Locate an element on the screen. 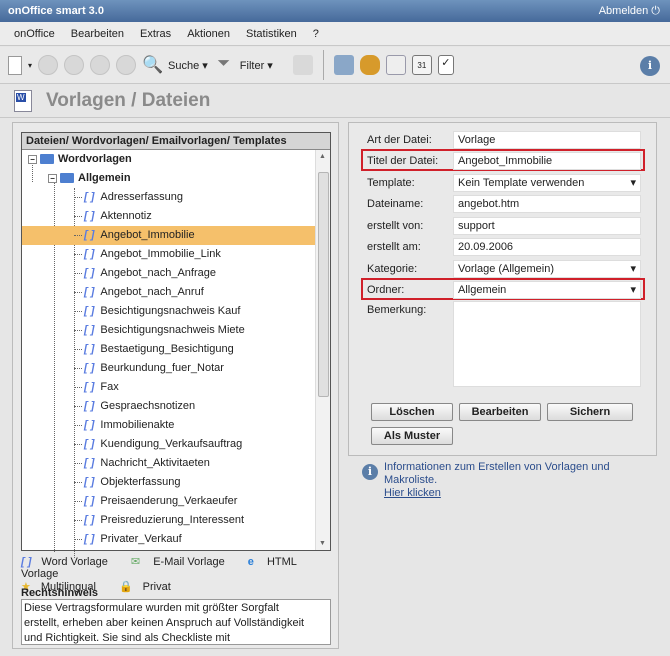 This screenshot has width=670, height=656. home-icon is located at coordinates (343, 65).